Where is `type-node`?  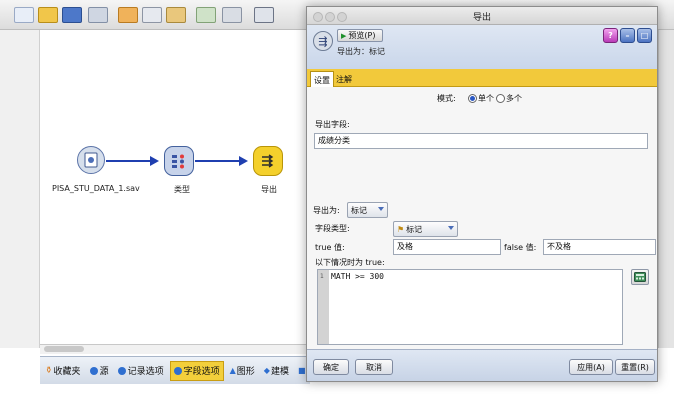
type-node is located at coordinates (179, 161).